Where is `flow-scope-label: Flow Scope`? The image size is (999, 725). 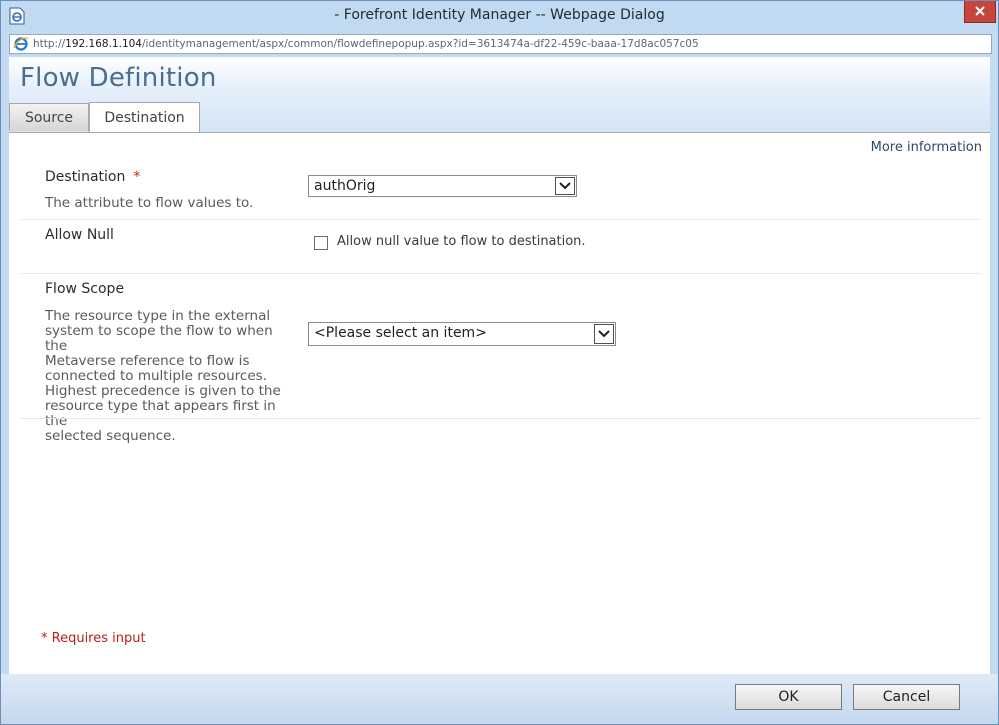
flow-scope-label: Flow Scope is located at coordinates (85, 289).